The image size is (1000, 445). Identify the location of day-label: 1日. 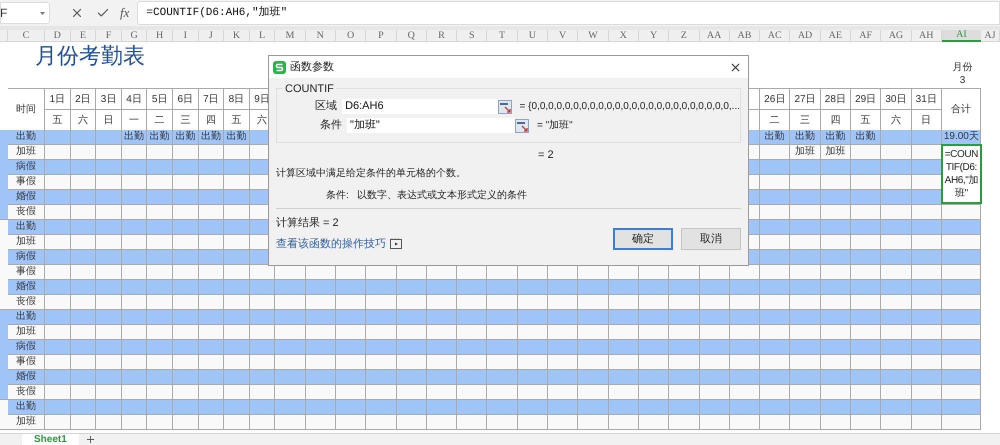
(58, 99).